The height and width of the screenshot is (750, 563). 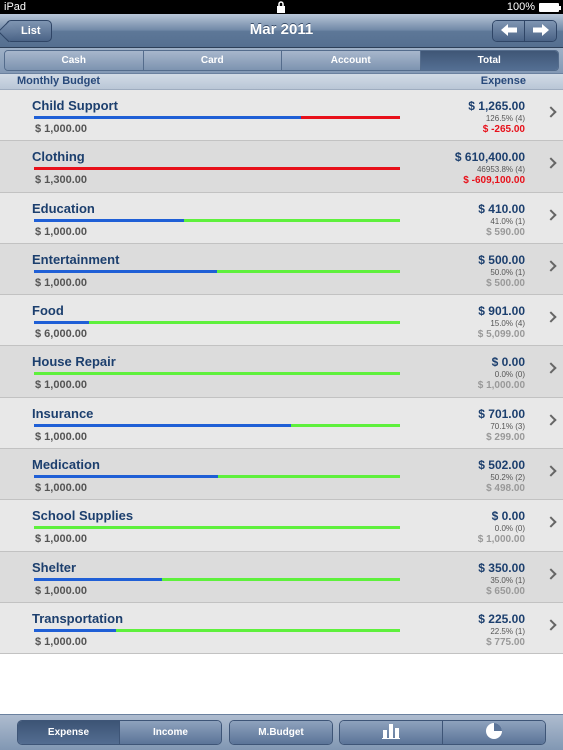 What do you see at coordinates (74, 362) in the screenshot?
I see `category-name: House Repair` at bounding box center [74, 362].